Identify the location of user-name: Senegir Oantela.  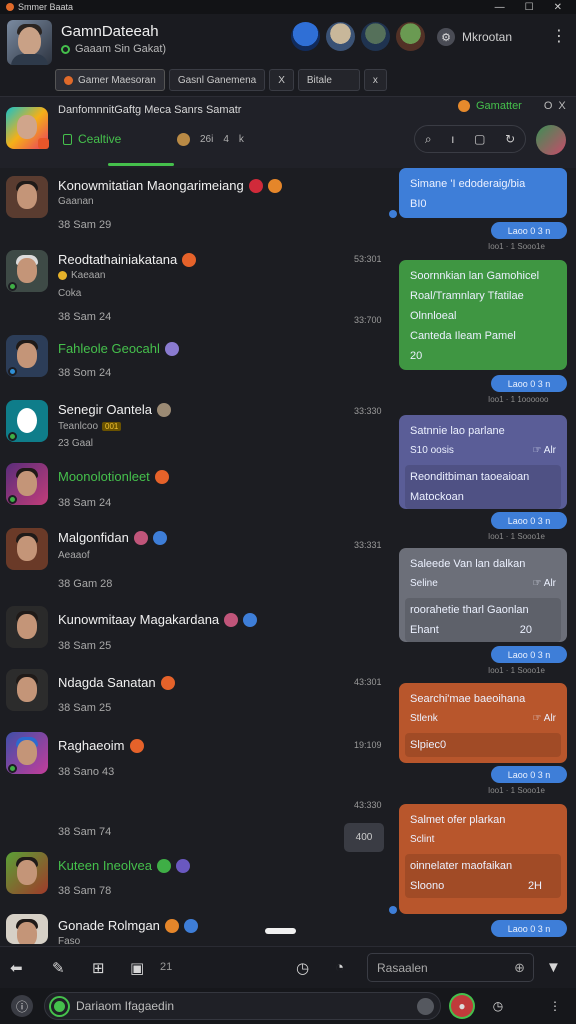
(114, 409).